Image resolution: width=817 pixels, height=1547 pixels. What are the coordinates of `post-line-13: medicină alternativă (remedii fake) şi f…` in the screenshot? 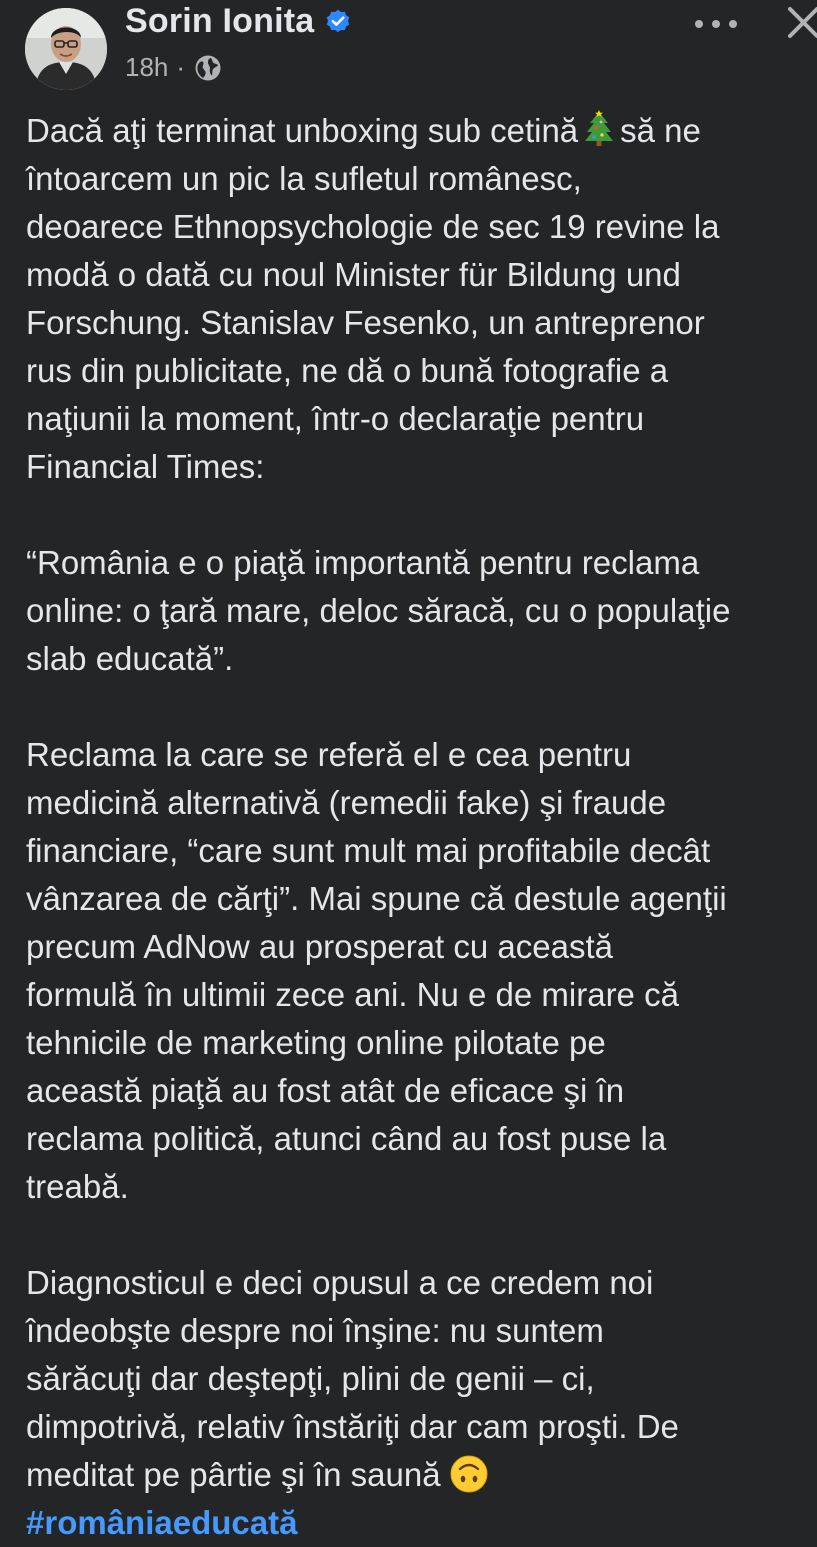 It's located at (346, 802).